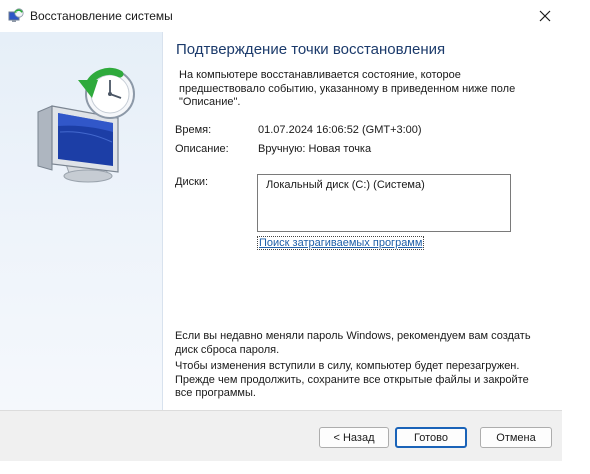 The height and width of the screenshot is (474, 590). What do you see at coordinates (192, 182) in the screenshot?
I see `disks-label: Диски:` at bounding box center [192, 182].